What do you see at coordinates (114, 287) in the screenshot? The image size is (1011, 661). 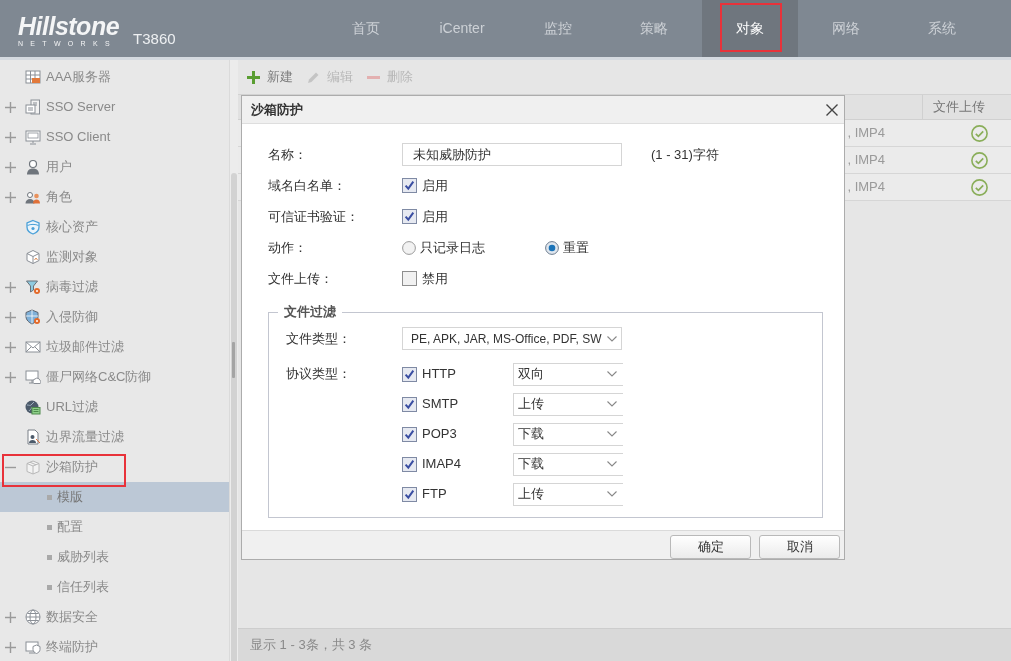 I see `sidebar-item: 病毒过滤` at bounding box center [114, 287].